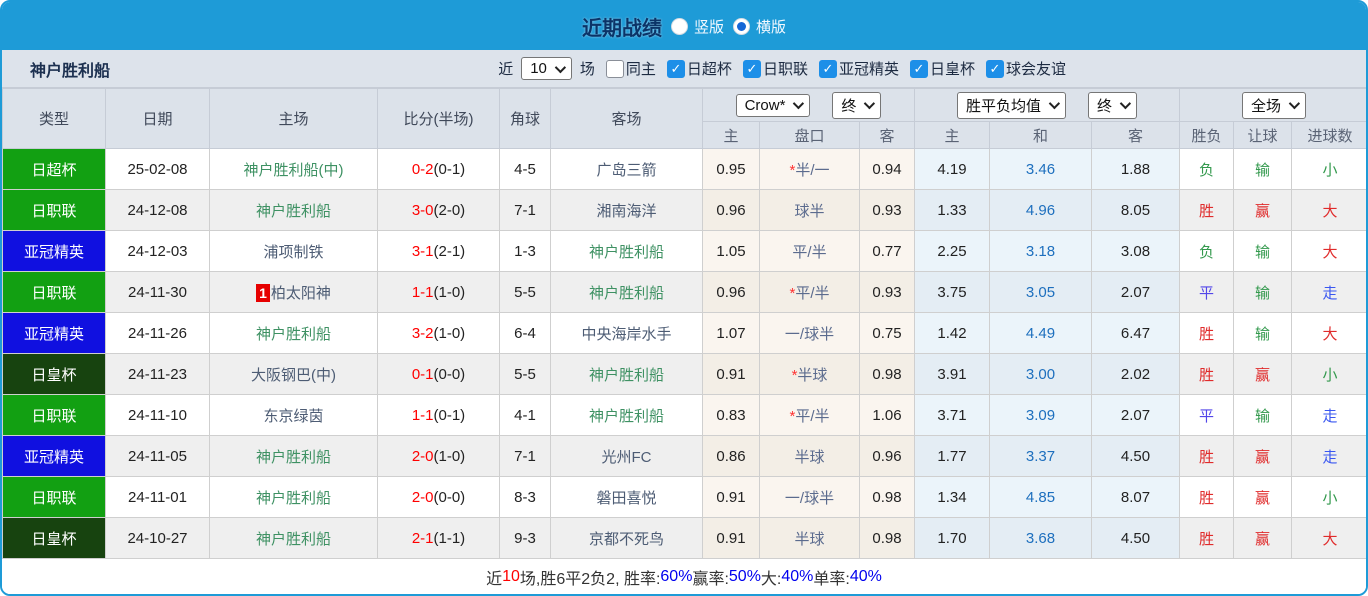  What do you see at coordinates (422, 538) in the screenshot?
I see `full-time-score: 2-1` at bounding box center [422, 538].